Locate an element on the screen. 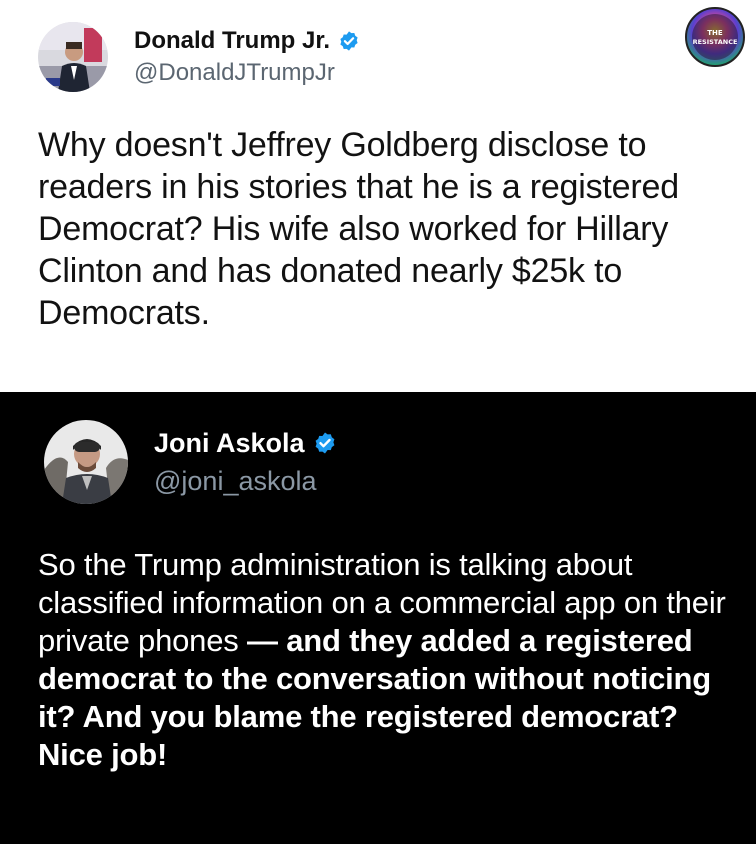  name-row: Joni Askola is located at coordinates (245, 443).